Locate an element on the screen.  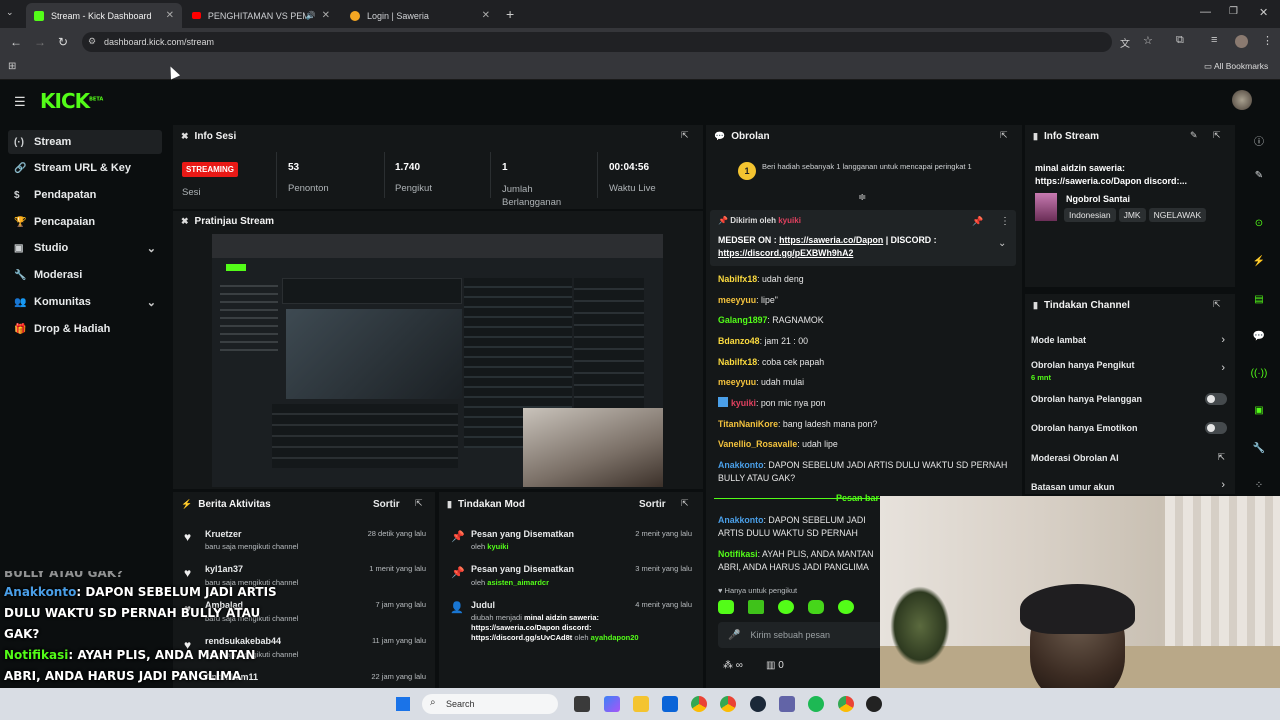
pinned-link: https://discord.gg/pEXBWh9hA2 is located at coordinates (785, 253).